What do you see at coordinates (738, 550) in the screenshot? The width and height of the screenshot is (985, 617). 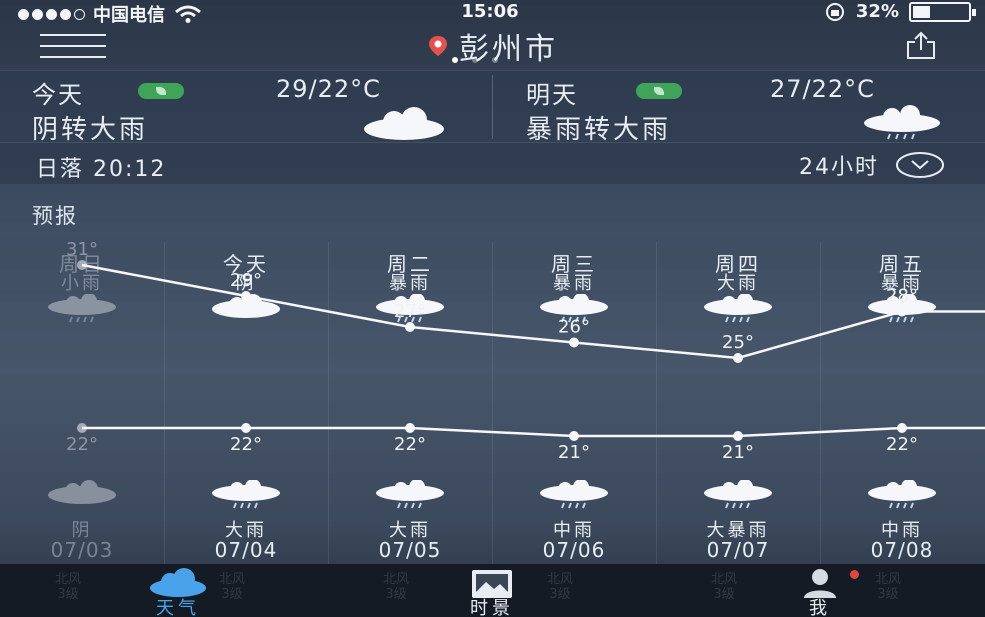 I see `forecast-date: 07/07` at bounding box center [738, 550].